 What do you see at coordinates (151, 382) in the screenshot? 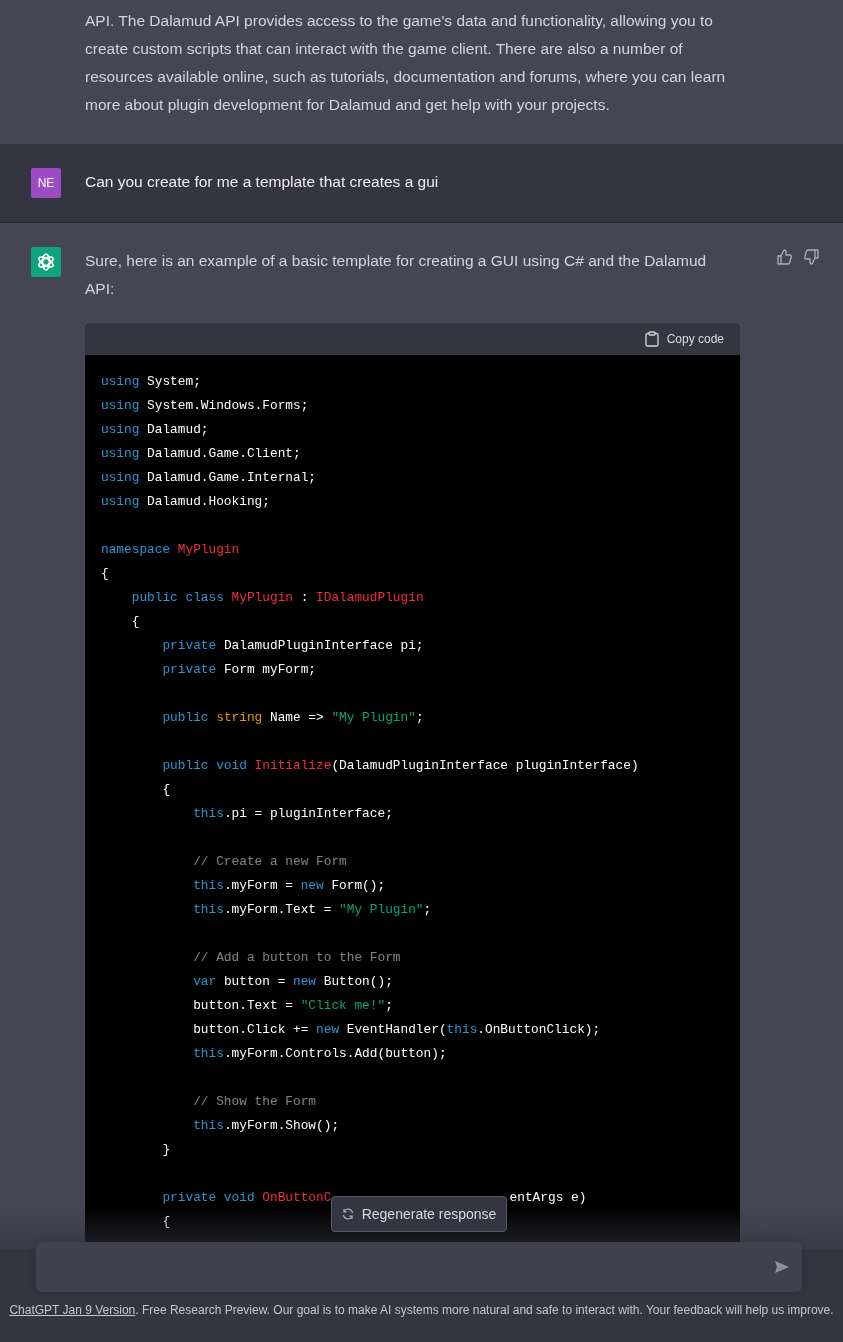
I see `code-line: using System;` at bounding box center [151, 382].